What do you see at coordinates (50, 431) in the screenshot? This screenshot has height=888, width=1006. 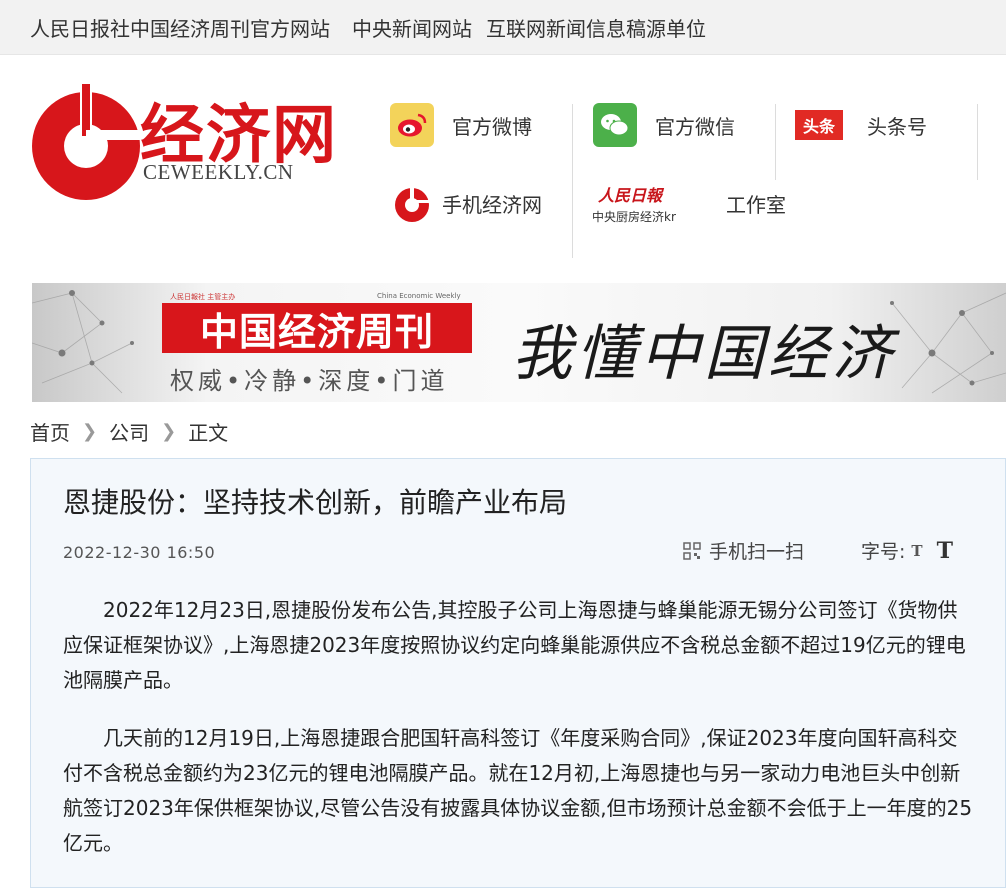 I see `breadcrumb-home: 首页` at bounding box center [50, 431].